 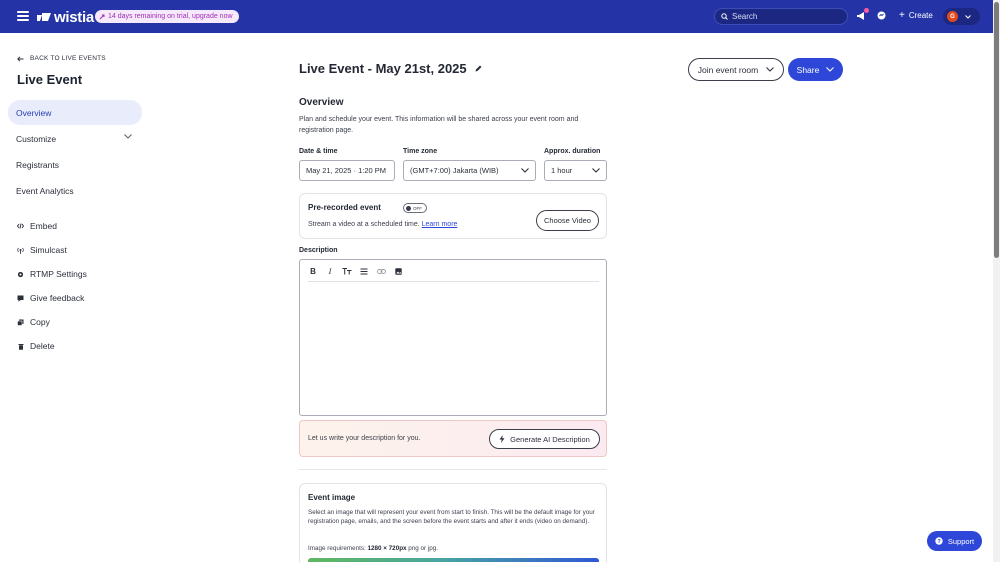 What do you see at coordinates (440, 224) in the screenshot?
I see `learn-more-link: Learn more` at bounding box center [440, 224].